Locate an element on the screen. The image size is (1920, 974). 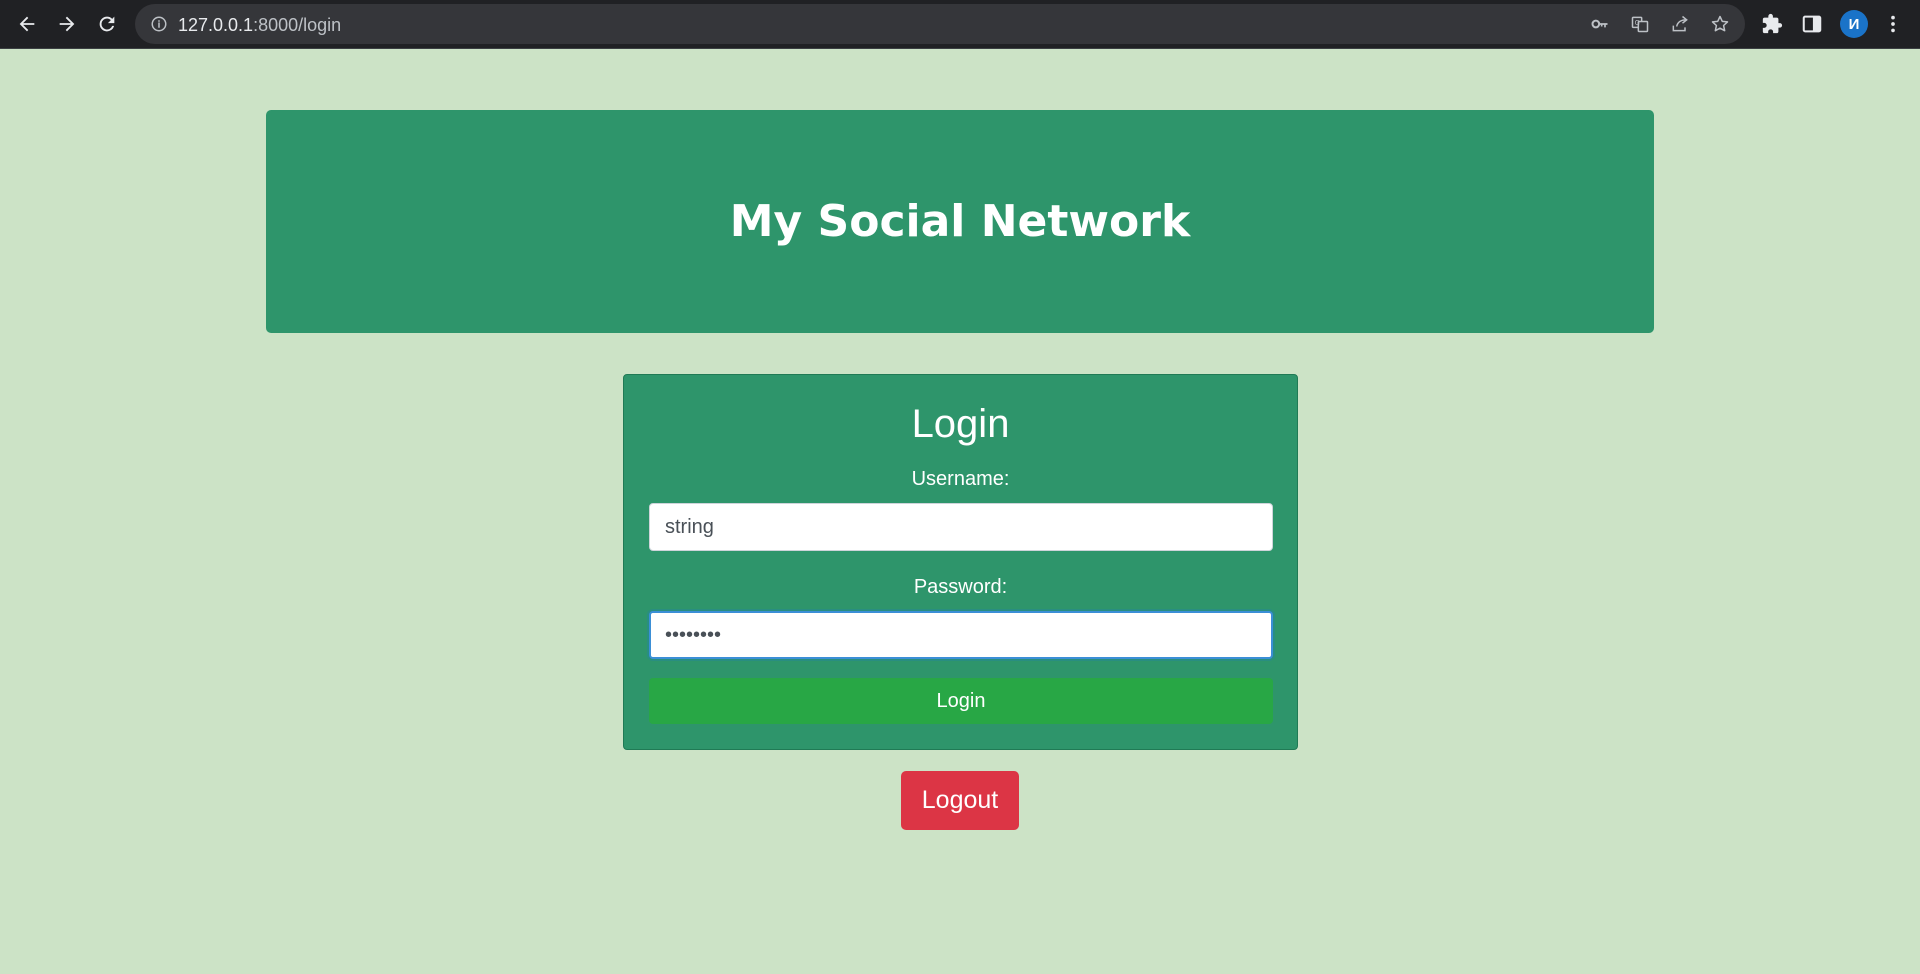
back-arrow-icon is located at coordinates (27, 24).